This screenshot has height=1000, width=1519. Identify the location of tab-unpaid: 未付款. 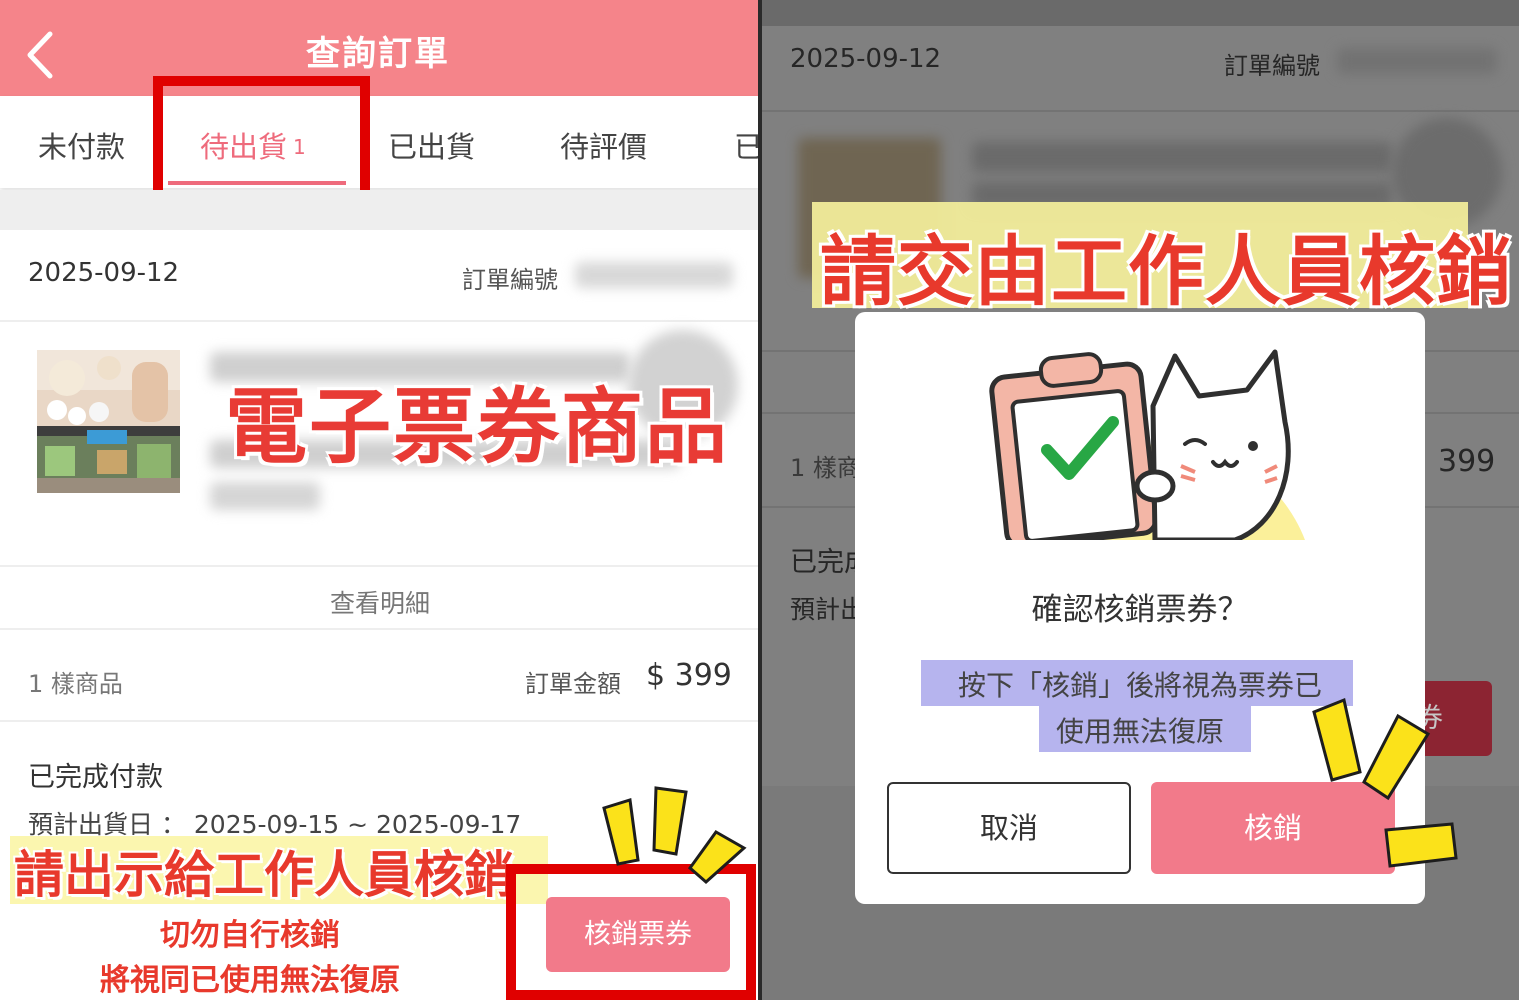
(81, 145).